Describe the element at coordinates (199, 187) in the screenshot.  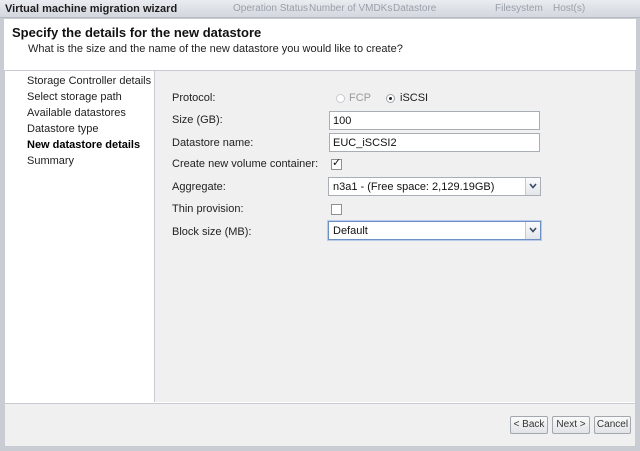
I see `aggregate-label: Aggregate:` at that location.